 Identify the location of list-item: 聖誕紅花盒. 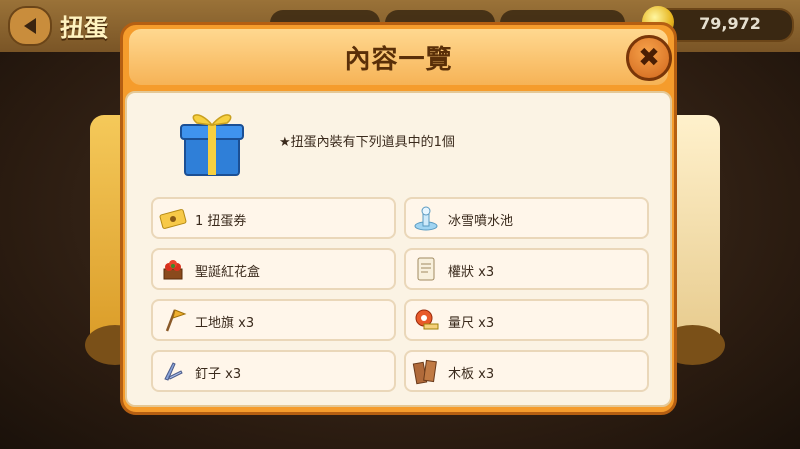
(273, 269).